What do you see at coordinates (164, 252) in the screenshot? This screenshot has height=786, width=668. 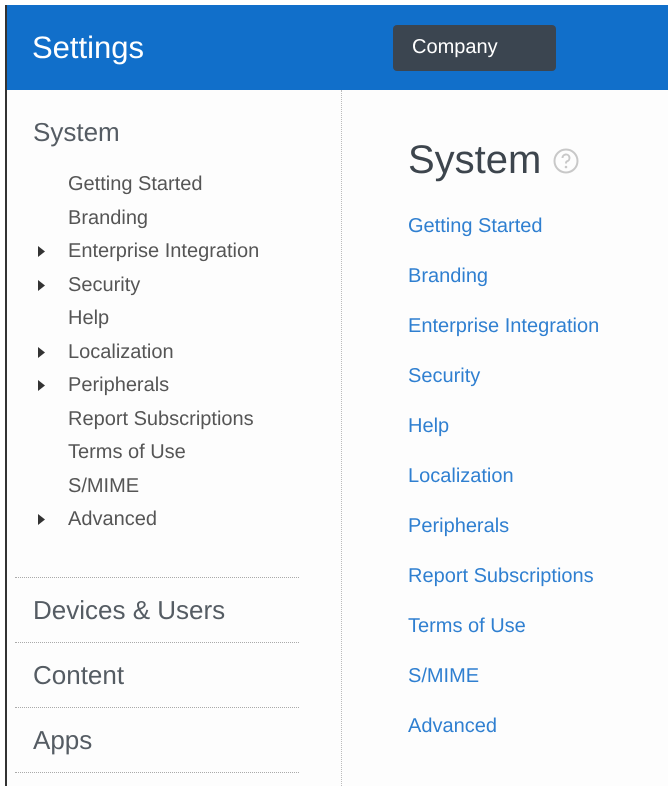 I see `sidebar-item: Enterprise Integration` at bounding box center [164, 252].